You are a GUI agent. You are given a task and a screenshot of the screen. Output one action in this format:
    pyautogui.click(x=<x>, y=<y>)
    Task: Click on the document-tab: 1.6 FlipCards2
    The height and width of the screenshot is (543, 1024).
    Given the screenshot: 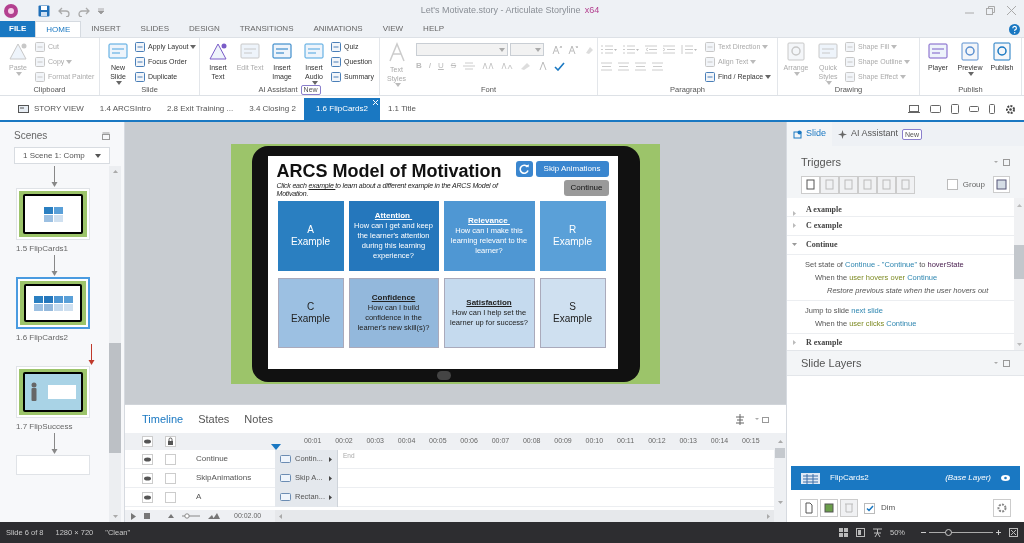 What is the action you would take?
    pyautogui.click(x=341, y=109)
    